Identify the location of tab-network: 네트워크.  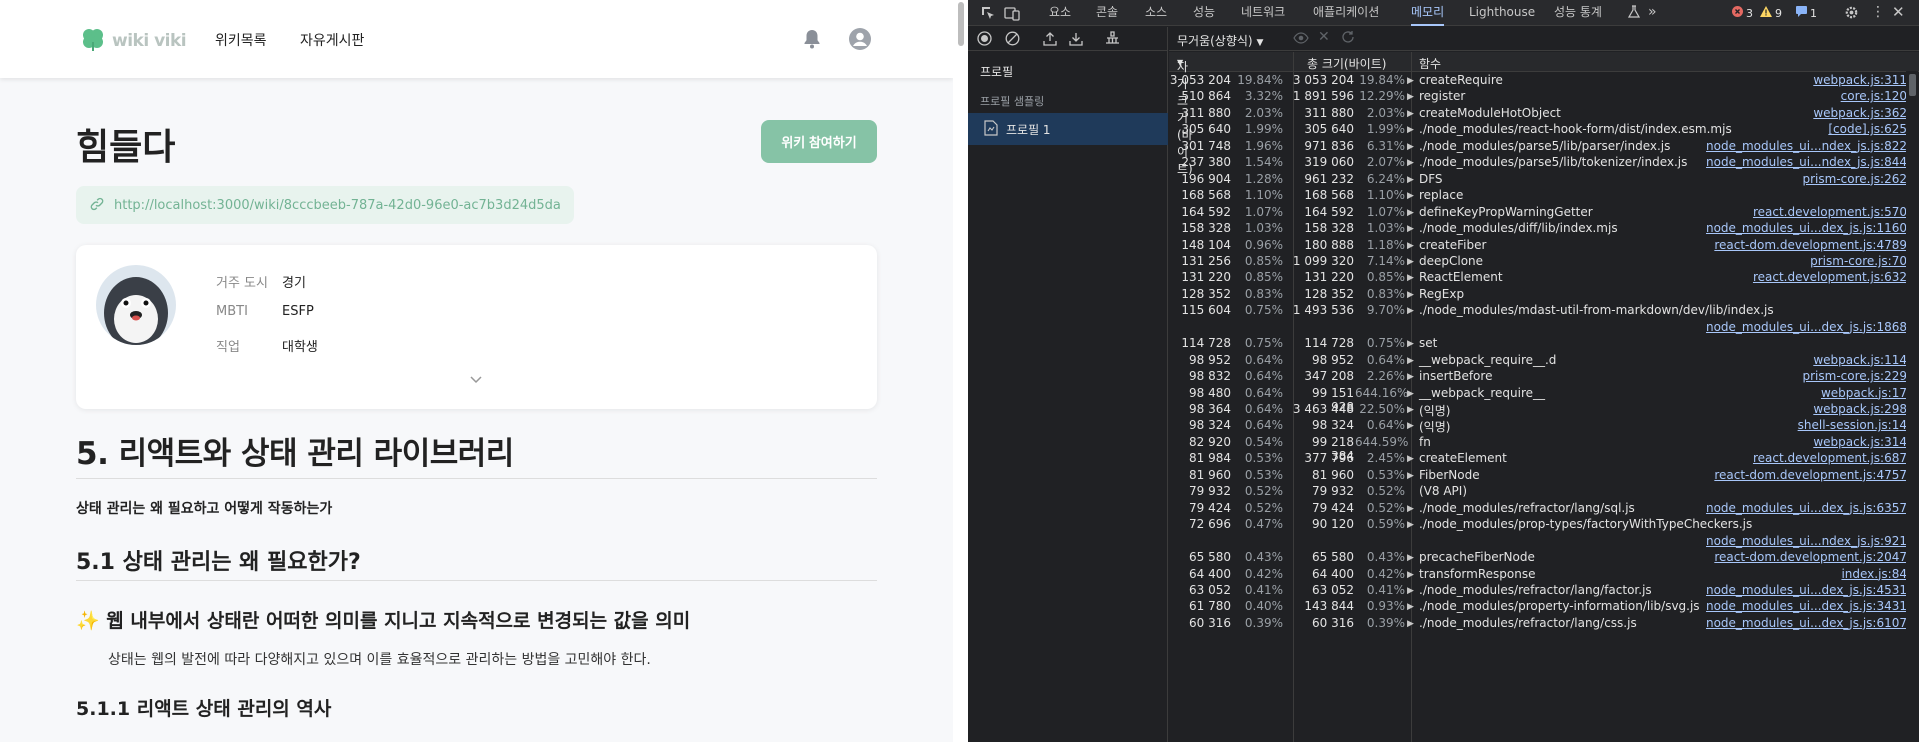
(1263, 13).